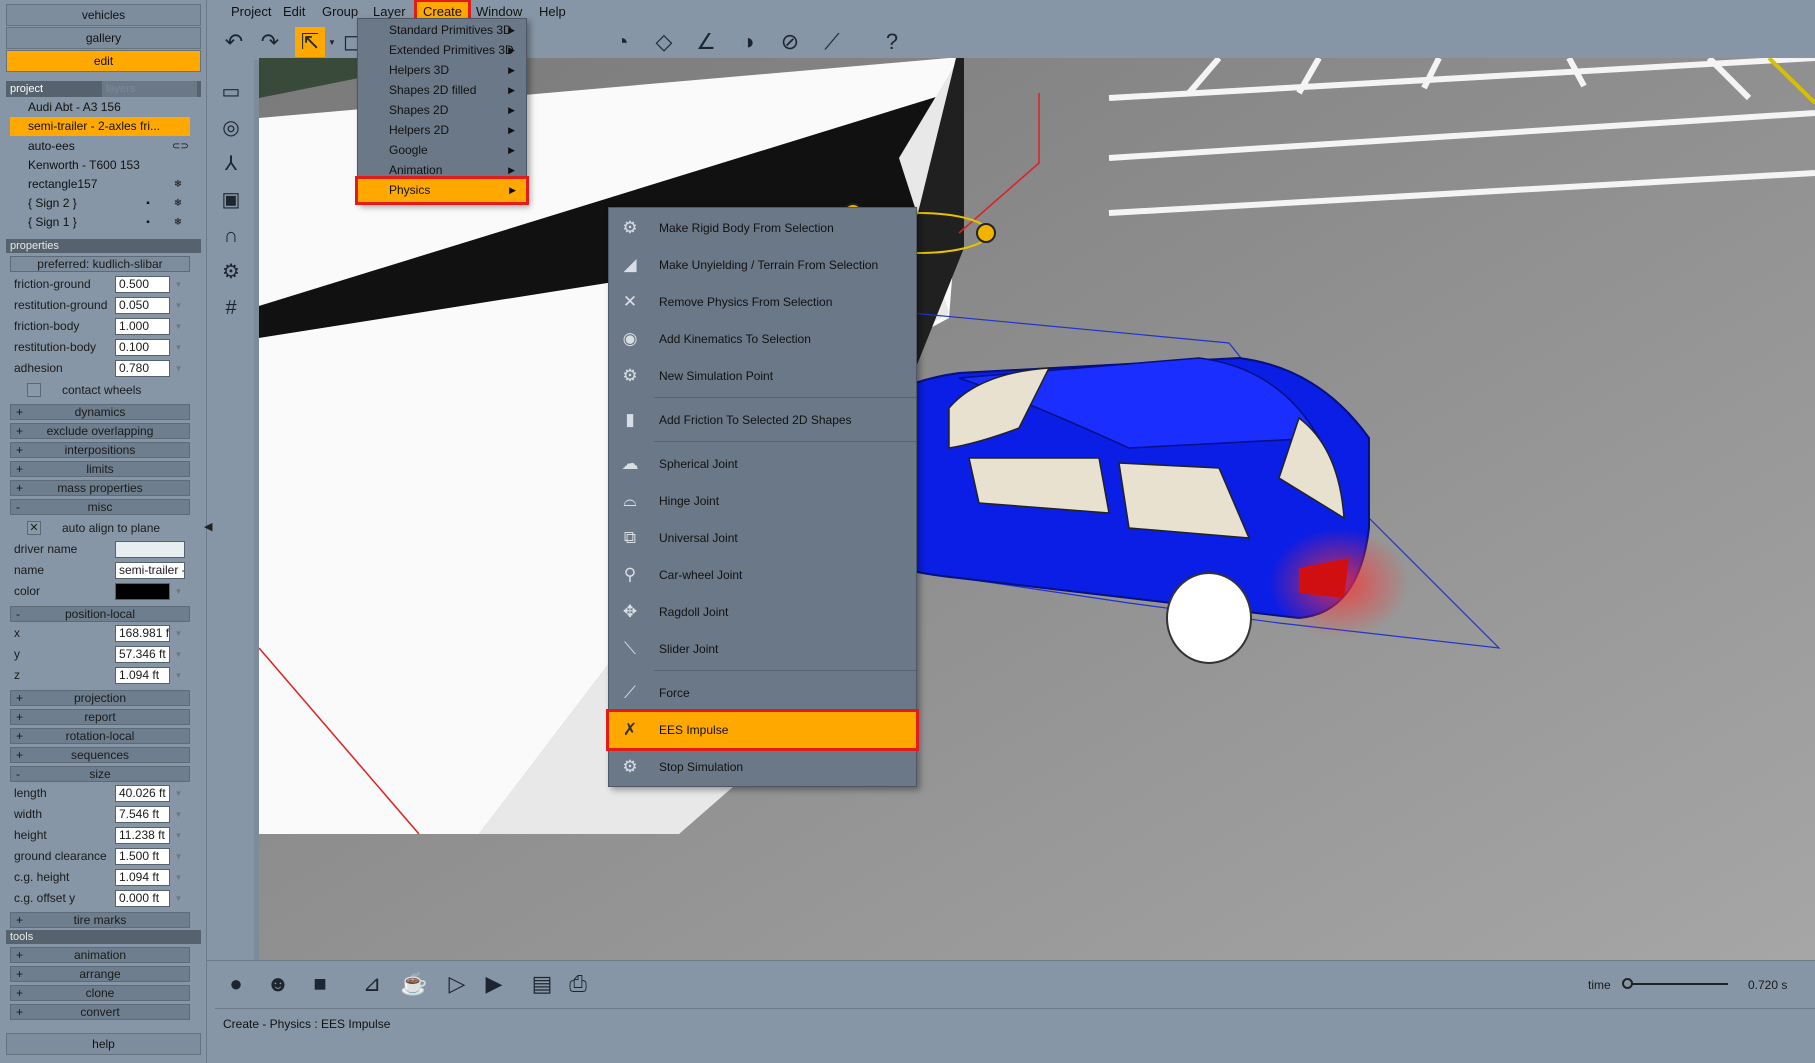  Describe the element at coordinates (149, 89) in the screenshot. I see `tab-layers: layers` at that location.